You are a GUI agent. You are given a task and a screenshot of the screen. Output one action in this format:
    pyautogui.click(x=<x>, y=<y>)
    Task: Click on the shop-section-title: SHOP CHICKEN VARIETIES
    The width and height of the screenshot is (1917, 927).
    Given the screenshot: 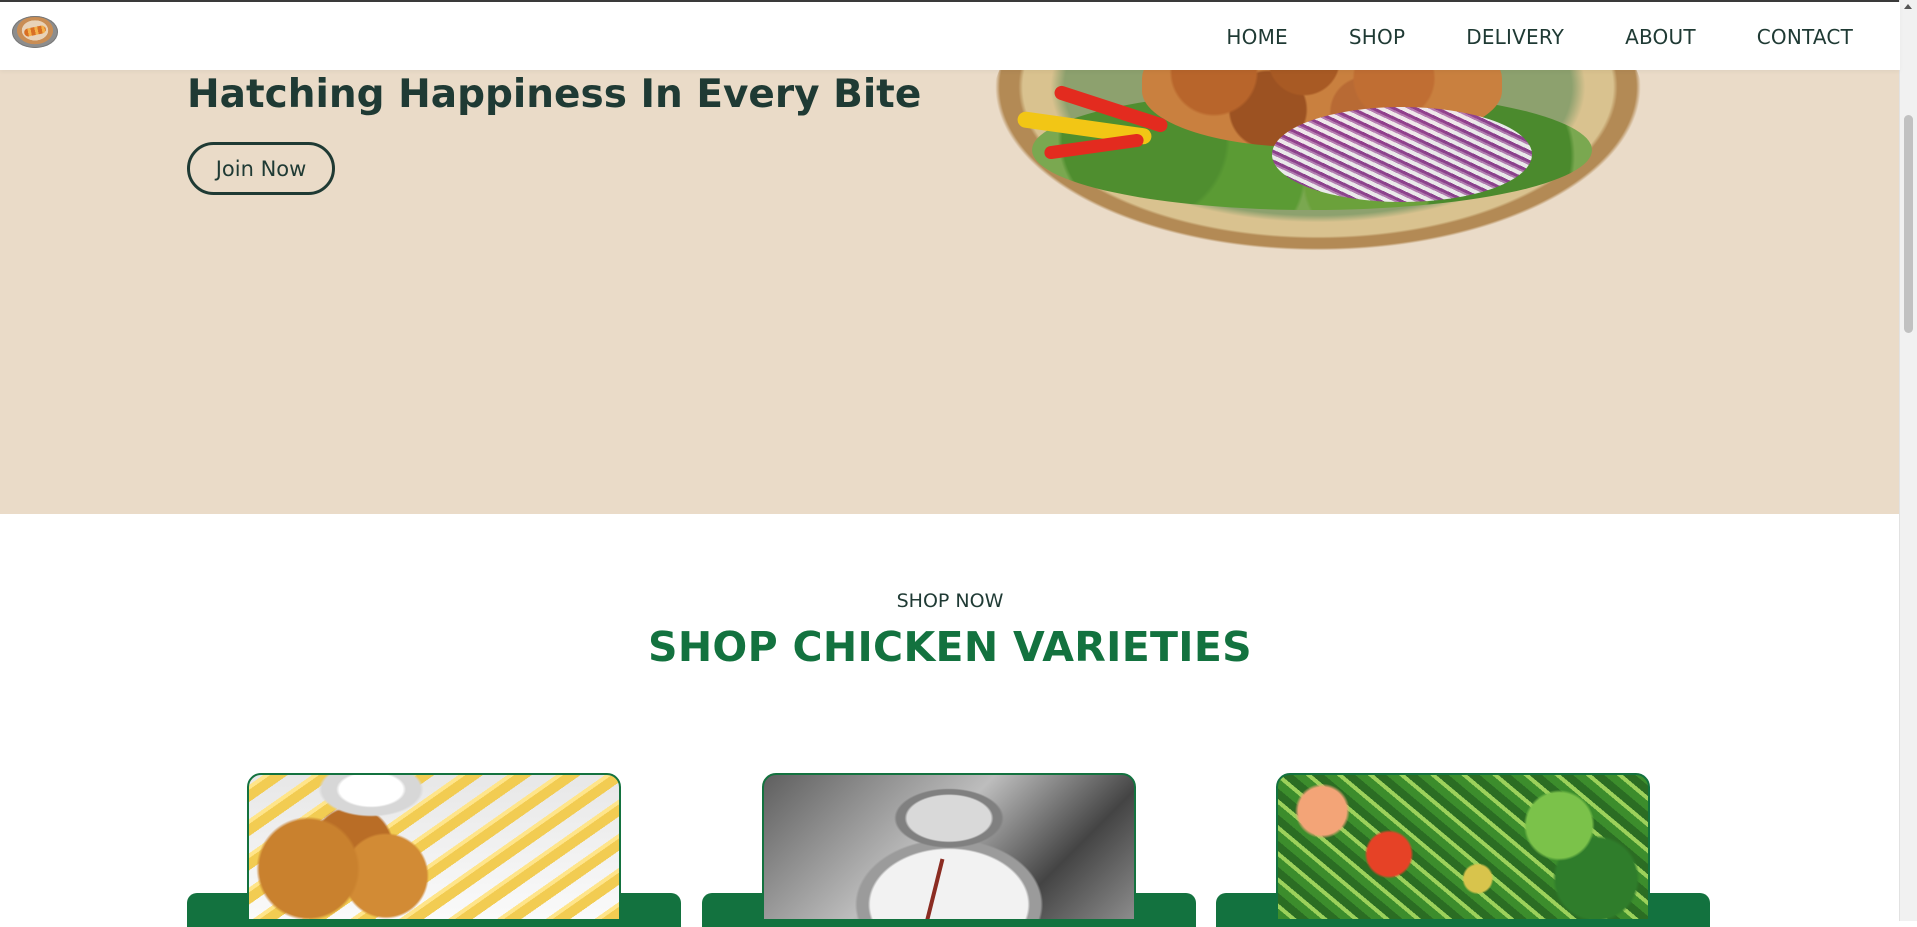 What is the action you would take?
    pyautogui.click(x=949, y=647)
    